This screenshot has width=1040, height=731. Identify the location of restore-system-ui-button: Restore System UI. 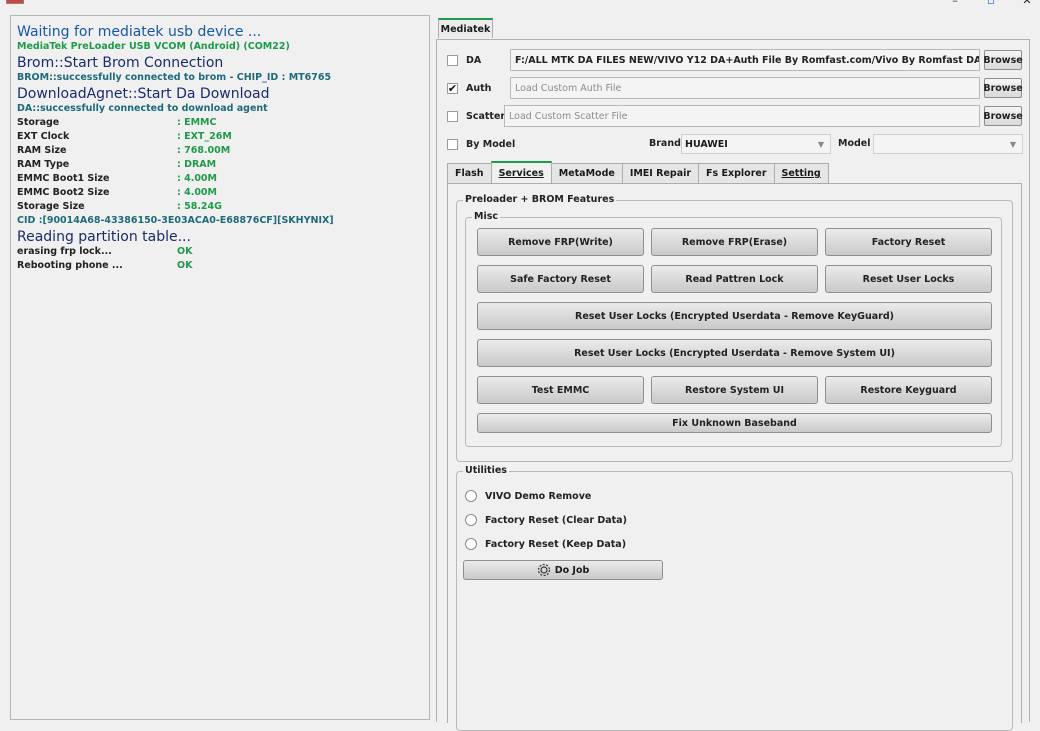
(734, 390).